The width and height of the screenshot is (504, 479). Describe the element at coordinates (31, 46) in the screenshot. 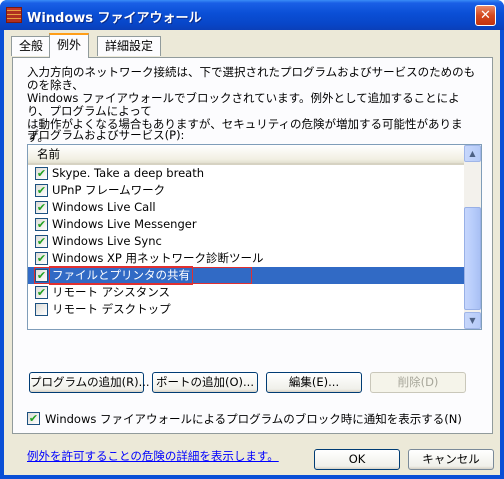

I see `tab-general: 全般` at that location.